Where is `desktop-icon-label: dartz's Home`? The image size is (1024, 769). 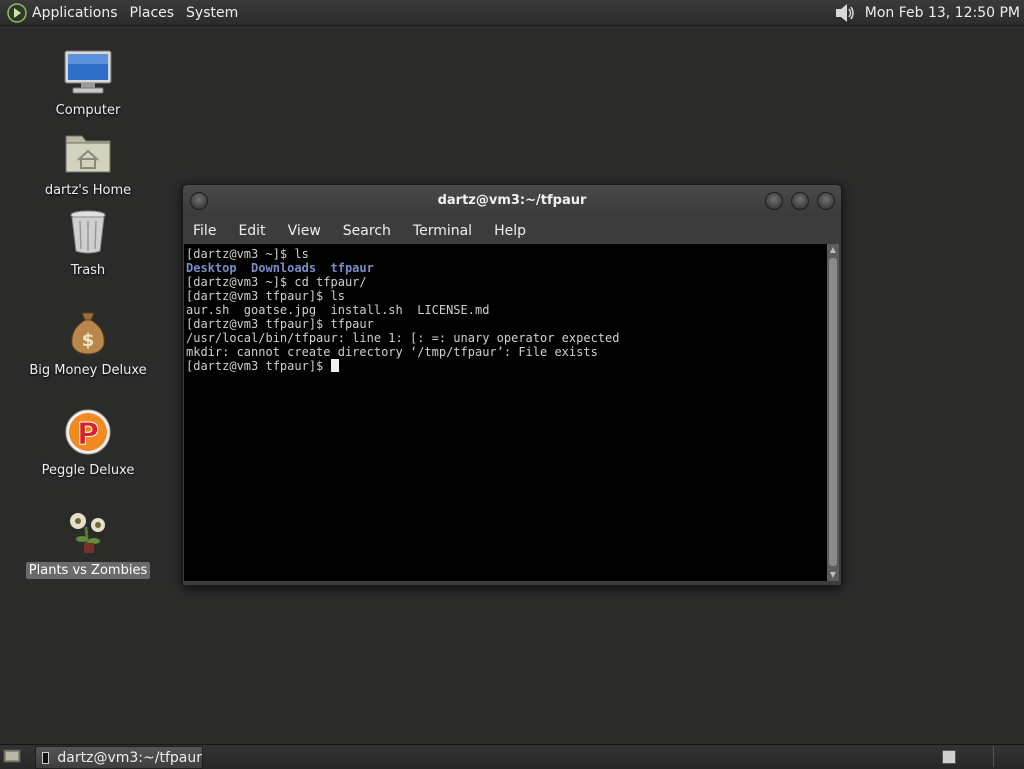 desktop-icon-label: dartz's Home is located at coordinates (88, 190).